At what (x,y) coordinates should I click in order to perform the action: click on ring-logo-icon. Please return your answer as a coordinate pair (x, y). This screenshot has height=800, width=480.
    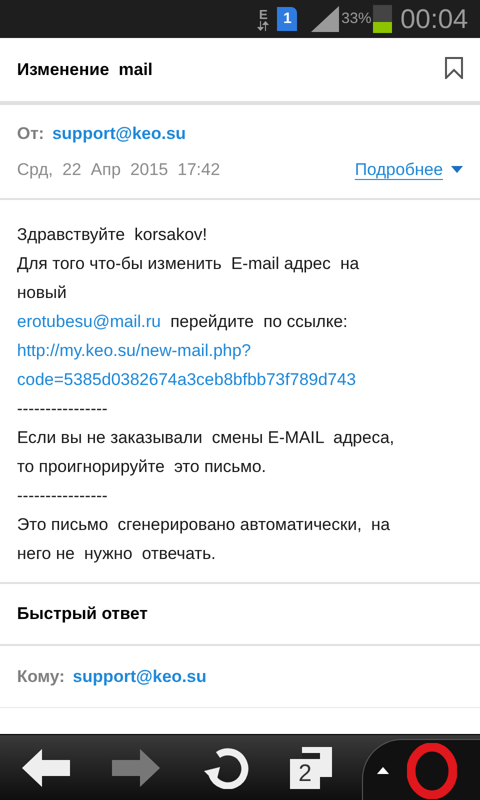
    Looking at the image, I should click on (432, 770).